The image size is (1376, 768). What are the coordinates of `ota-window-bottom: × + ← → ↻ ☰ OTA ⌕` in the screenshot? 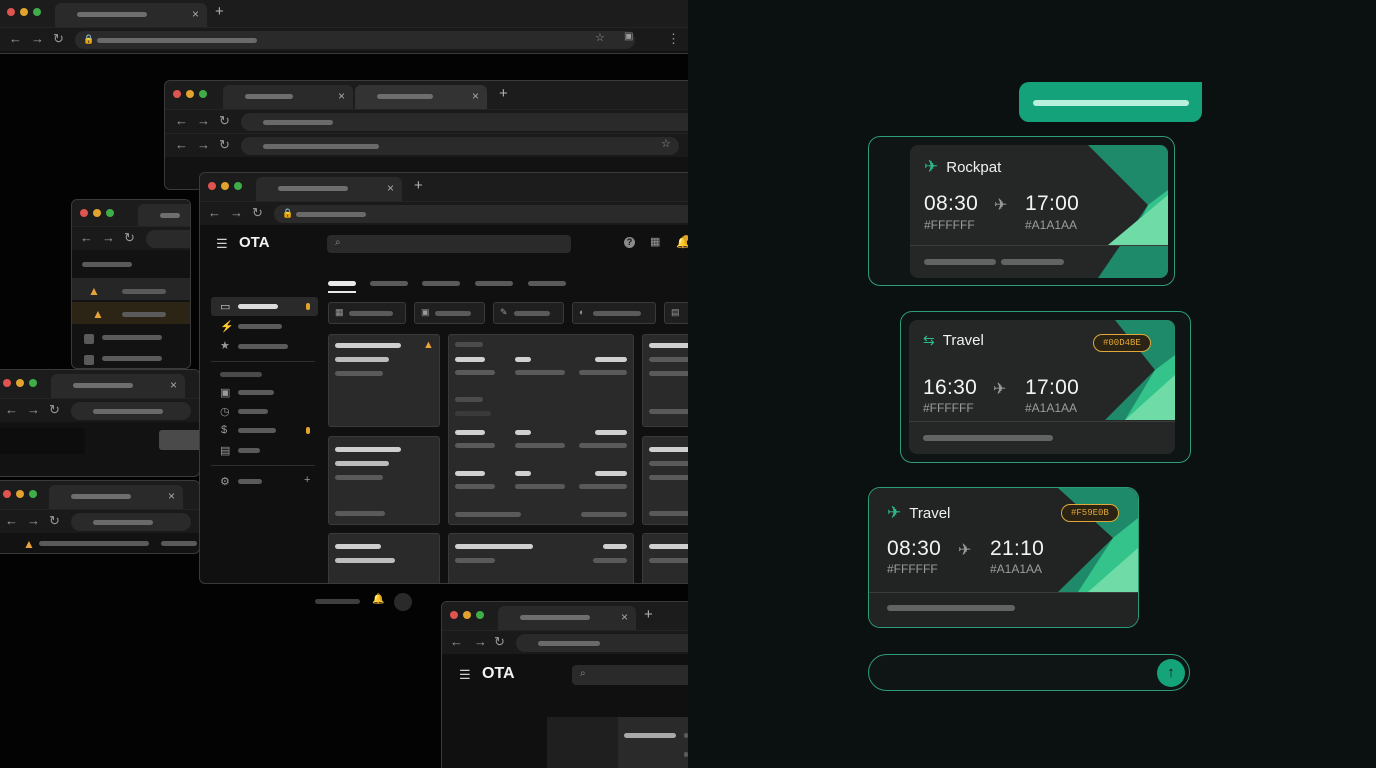 It's located at (564, 684).